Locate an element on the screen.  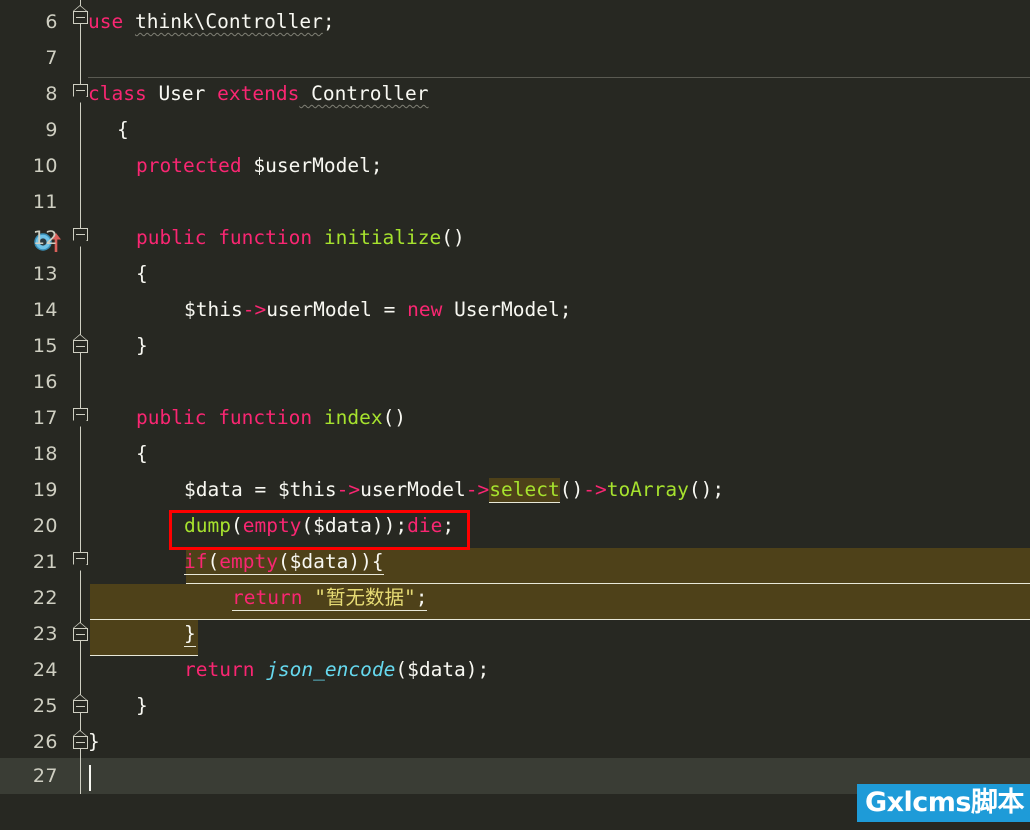
token-function-json-encode: json_encode is located at coordinates (331, 669).